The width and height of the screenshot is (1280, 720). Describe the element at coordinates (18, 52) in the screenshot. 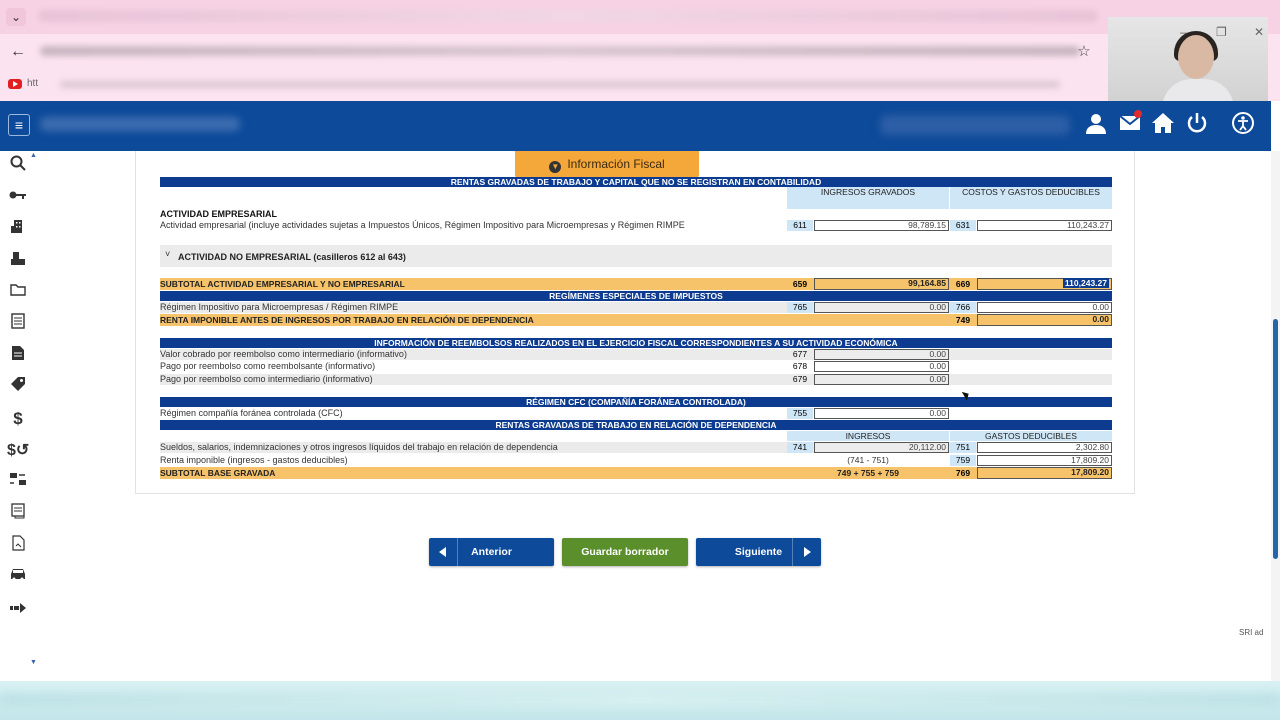

I see `back-arrow-icon: ←` at that location.